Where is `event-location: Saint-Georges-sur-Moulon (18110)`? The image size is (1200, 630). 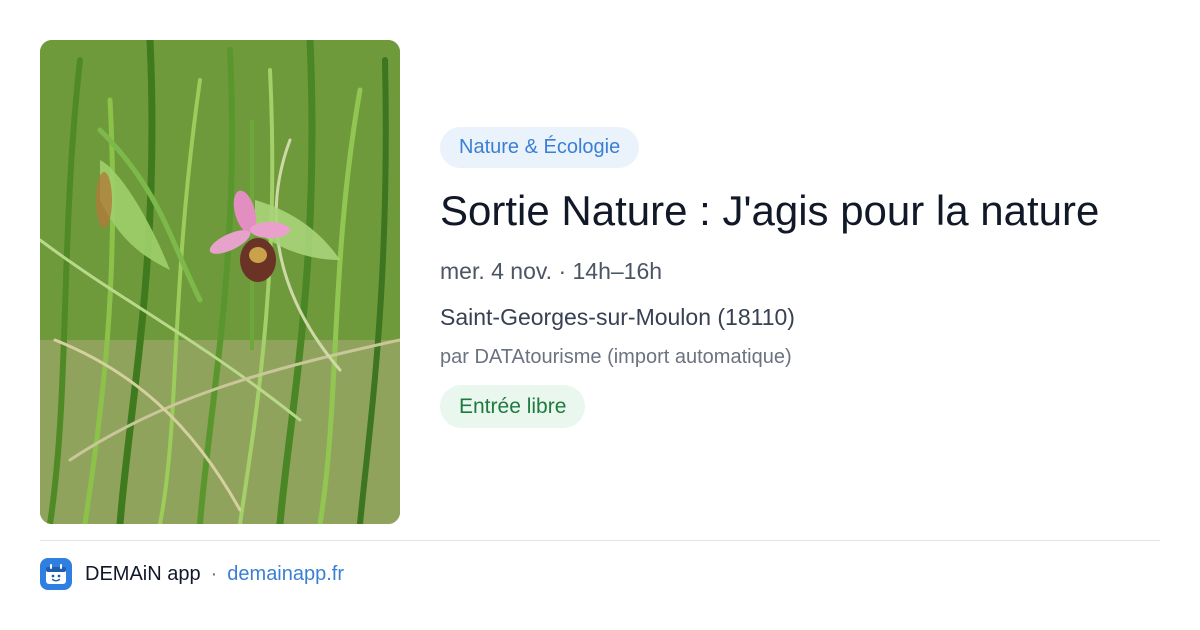
event-location: Saint-Georges-sur-Moulon (18110) is located at coordinates (617, 317).